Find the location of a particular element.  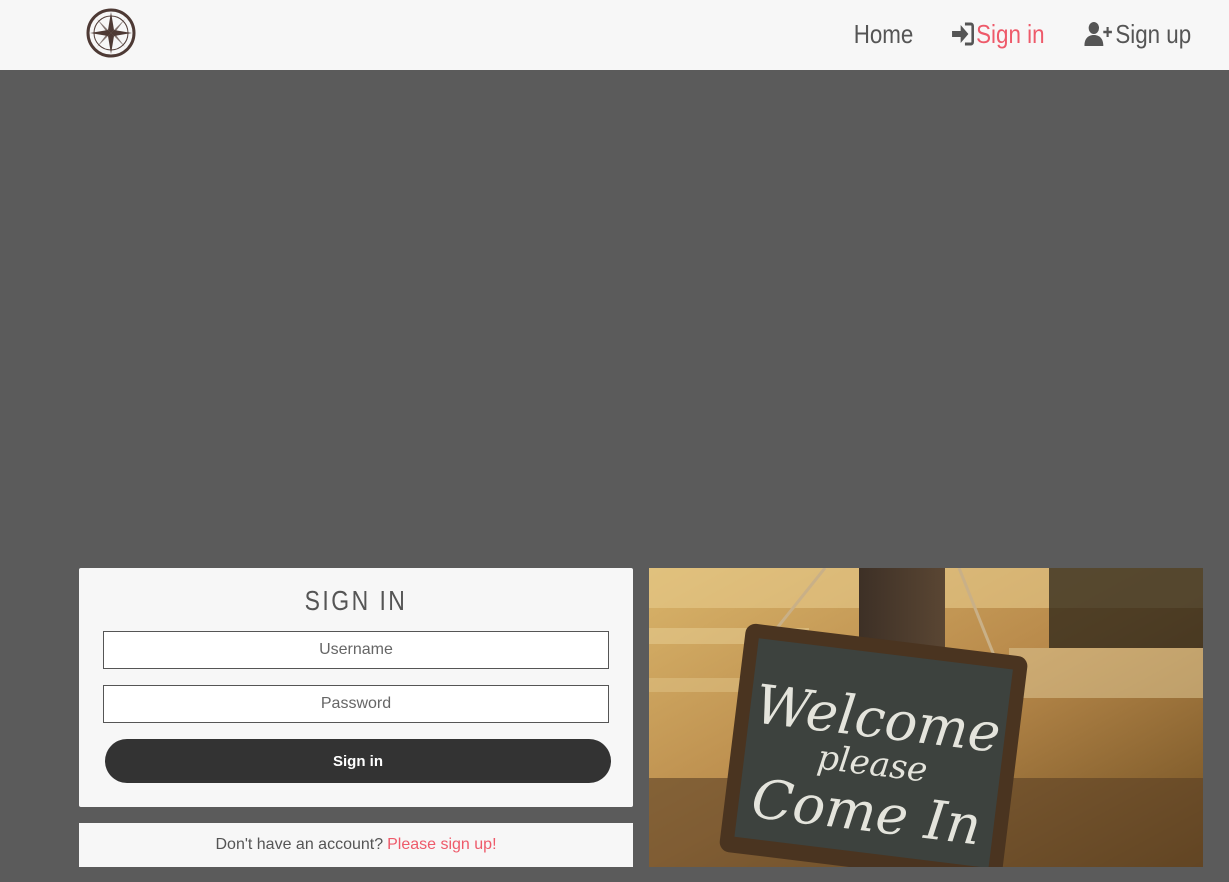

nav-signin-link: Sign in is located at coordinates (998, 34).